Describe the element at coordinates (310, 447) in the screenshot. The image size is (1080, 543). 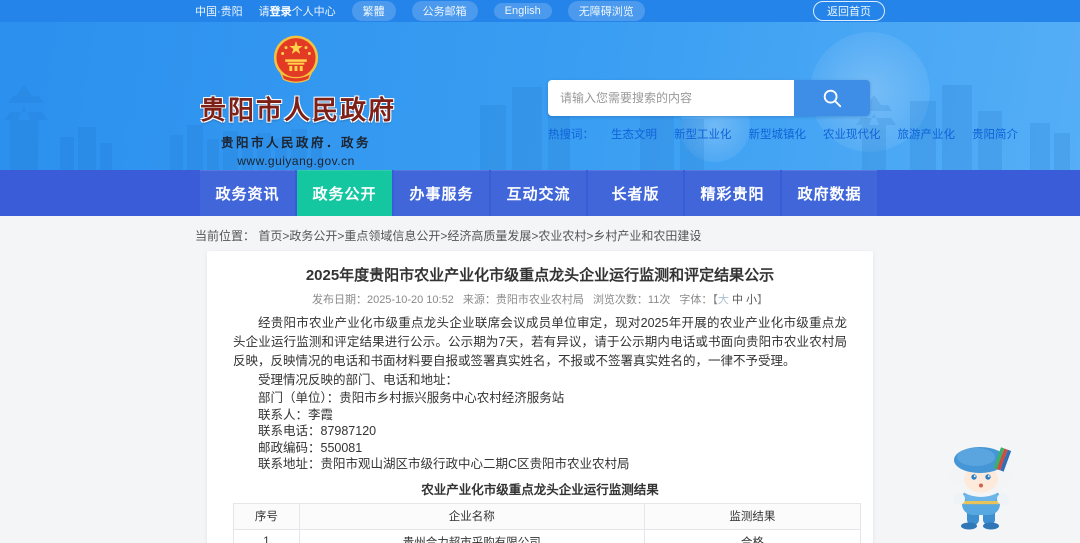
I see `contact-postcode: 邮政编码：550081` at that location.